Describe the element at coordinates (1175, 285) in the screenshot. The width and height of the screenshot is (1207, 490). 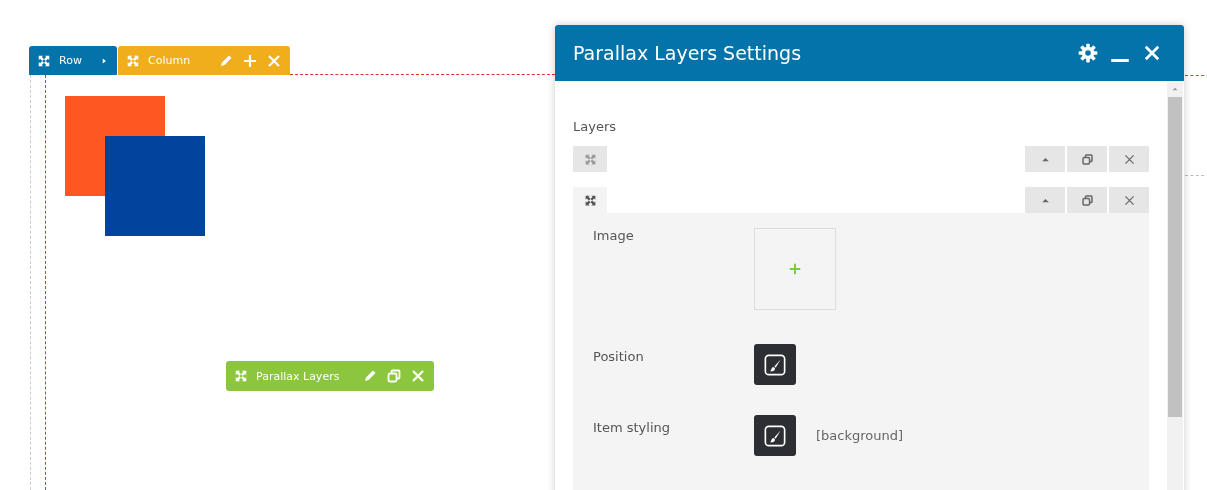
I see `scrollbar` at that location.